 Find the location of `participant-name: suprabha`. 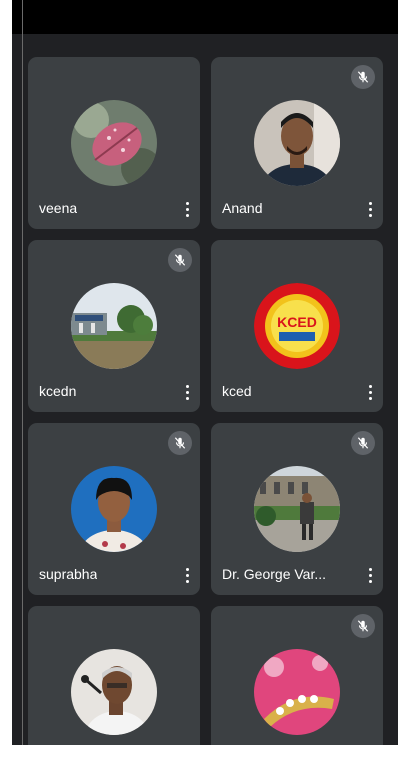

participant-name: suprabha is located at coordinates (68, 574).